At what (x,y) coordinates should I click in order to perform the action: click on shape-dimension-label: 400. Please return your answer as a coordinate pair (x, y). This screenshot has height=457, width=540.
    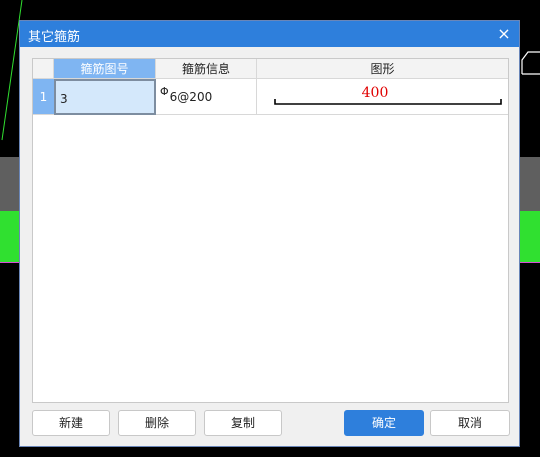
    Looking at the image, I should click on (375, 93).